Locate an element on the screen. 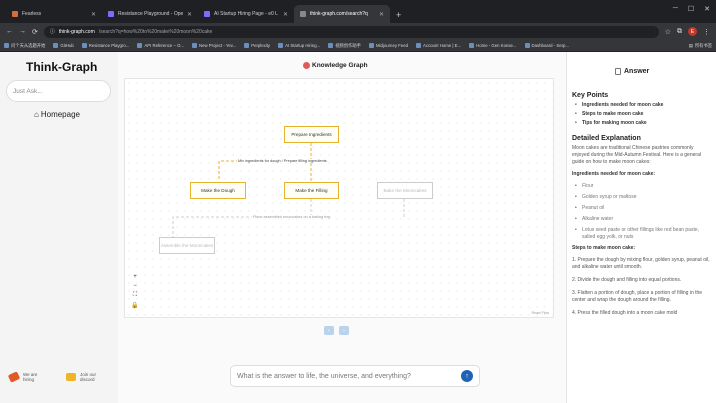  discord-icon is located at coordinates (71, 377).